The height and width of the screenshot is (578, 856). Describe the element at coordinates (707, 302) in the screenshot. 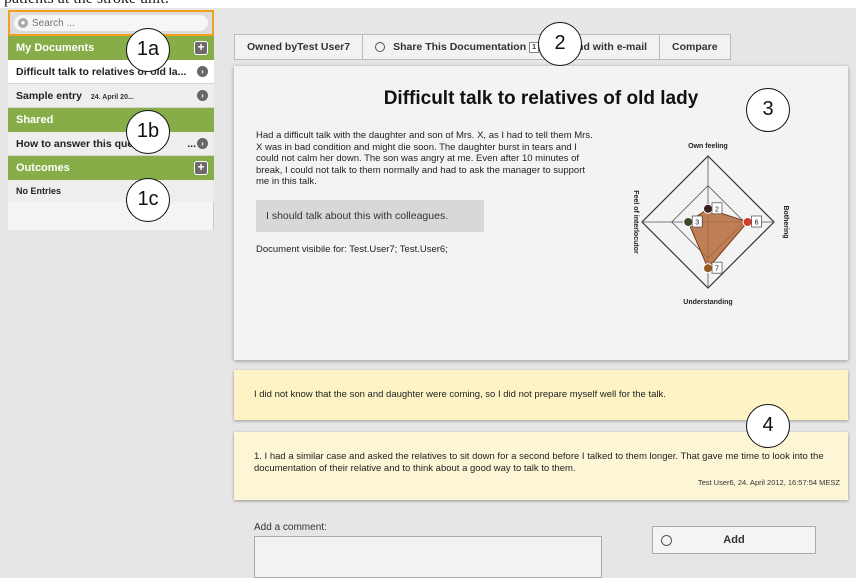

I see `radar-axis-label-understanding: Understanding` at that location.